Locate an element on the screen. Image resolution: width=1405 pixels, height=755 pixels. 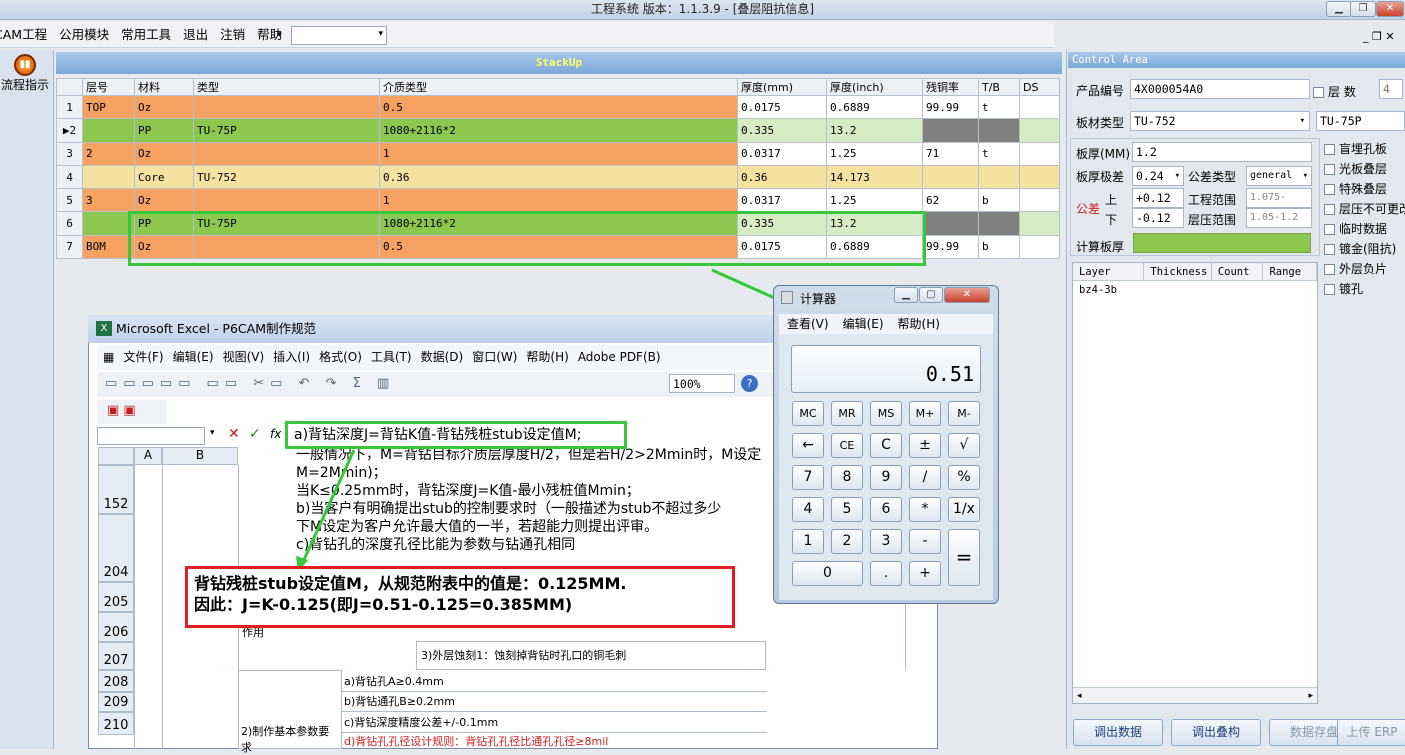
close-icon: ✕ is located at coordinates (1390, 9).